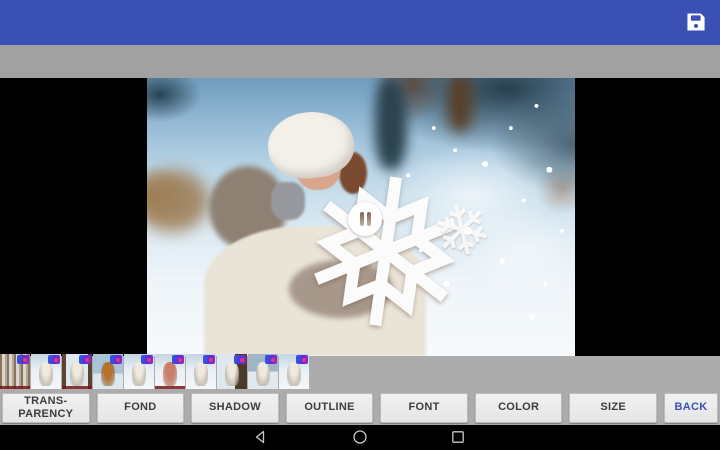  I want to click on android-navigation-bar, so click(360, 437).